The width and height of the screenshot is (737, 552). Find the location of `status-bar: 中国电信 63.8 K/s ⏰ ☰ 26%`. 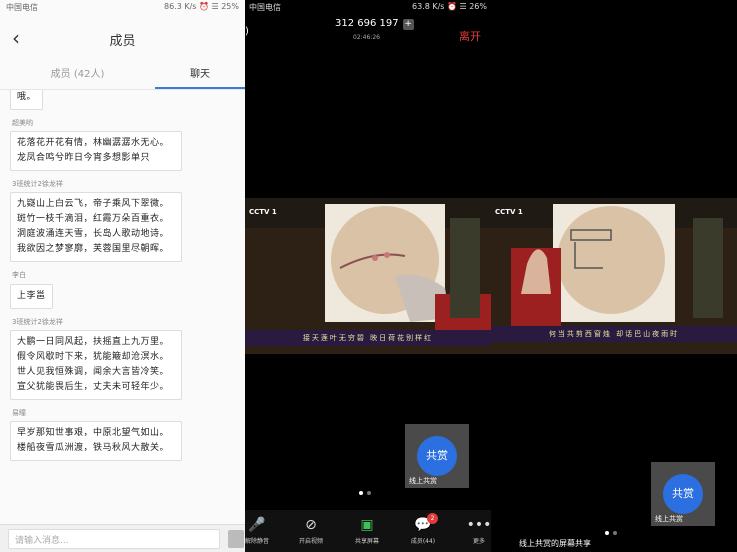

status-bar: 中国电信 63.8 K/s ⏰ ☰ 26% is located at coordinates (368, 7).